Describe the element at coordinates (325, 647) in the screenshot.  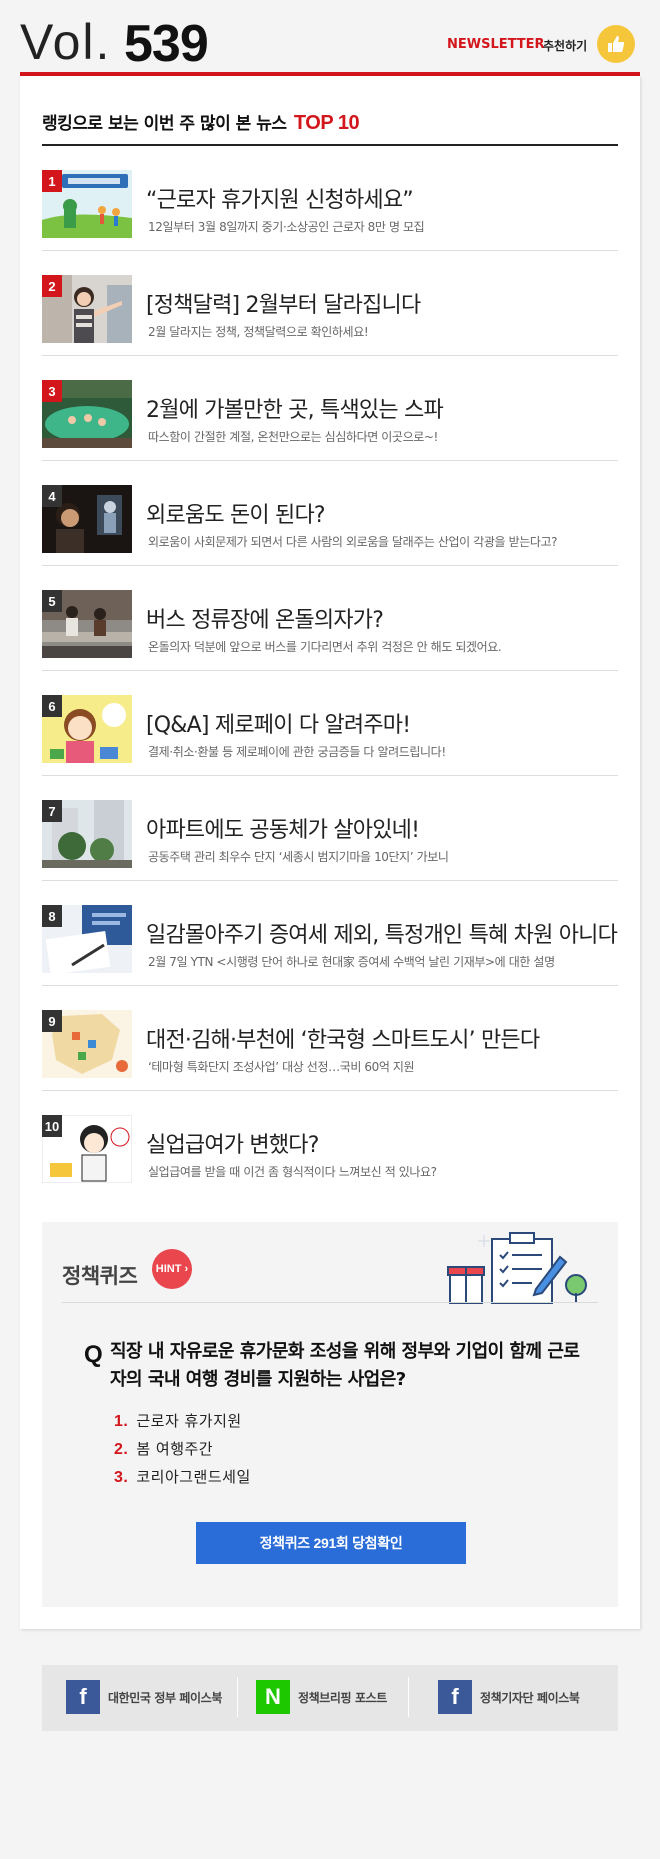
I see `news-description: 온돌의자 덕분에 앞으로 버스를 기다리면서 추위 걱정은 안 해도 되겠어요.` at that location.